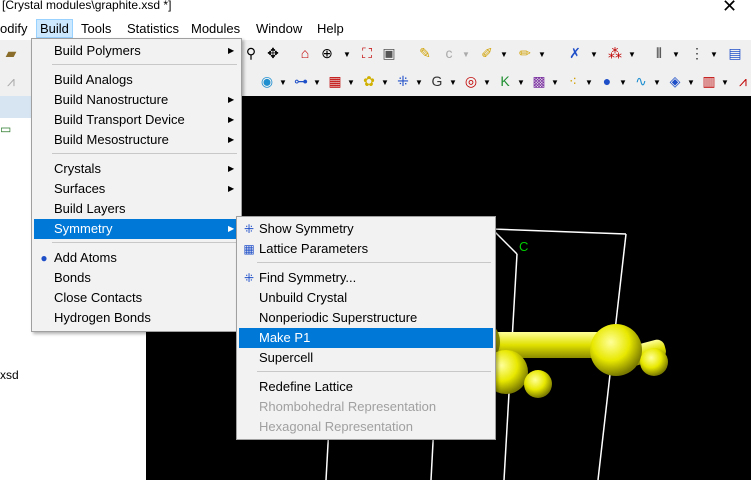 Image resolution: width=751 pixels, height=480 pixels. I want to click on spectrum-icon: ⩘, so click(11, 81).